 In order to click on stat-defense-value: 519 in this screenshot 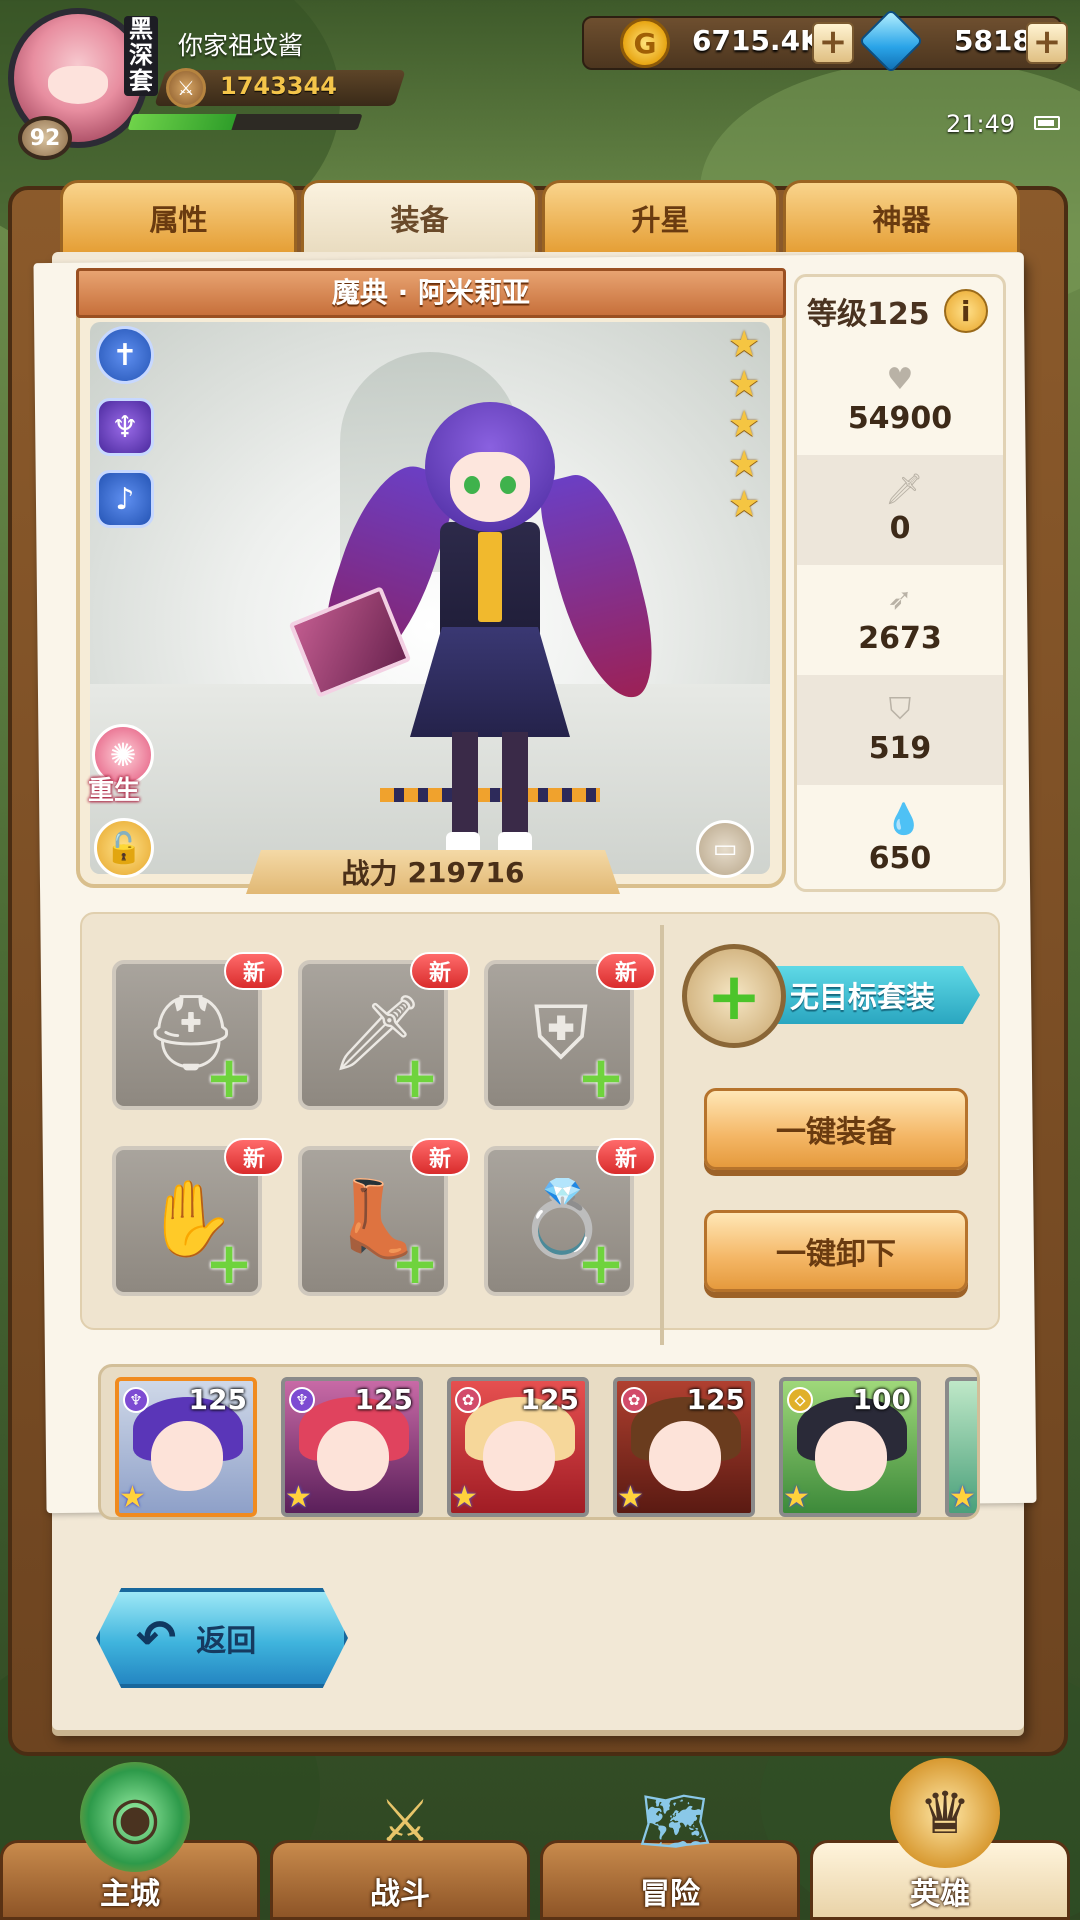, I will do `click(900, 748)`.